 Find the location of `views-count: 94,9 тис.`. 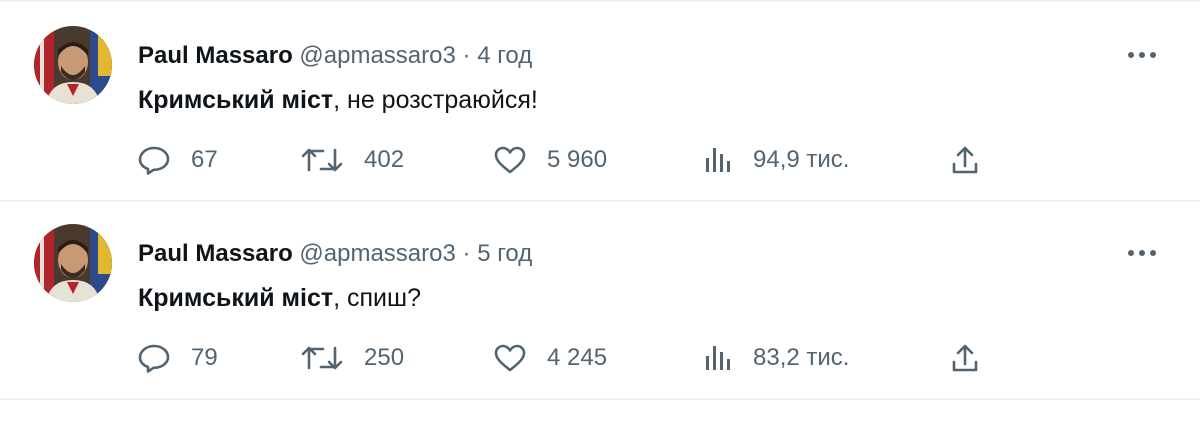

views-count: 94,9 тис. is located at coordinates (801, 159).